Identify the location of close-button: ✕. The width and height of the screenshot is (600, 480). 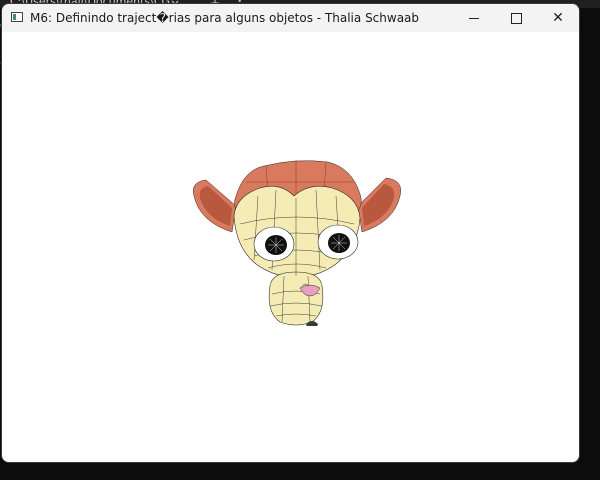
(558, 18).